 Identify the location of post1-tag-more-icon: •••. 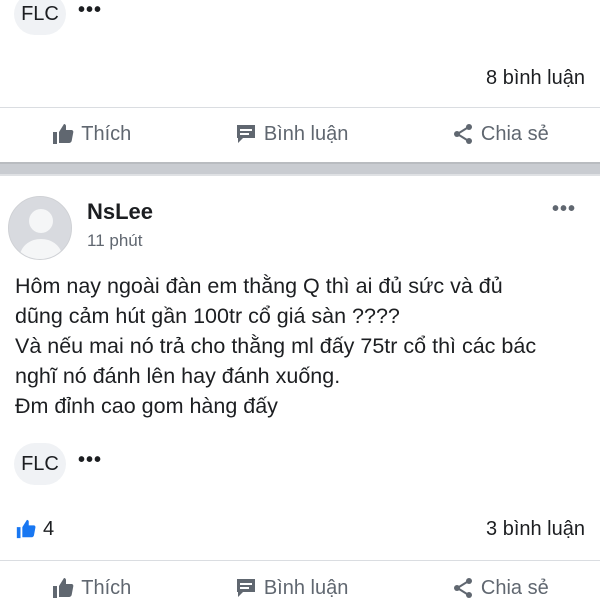
(90, 14).